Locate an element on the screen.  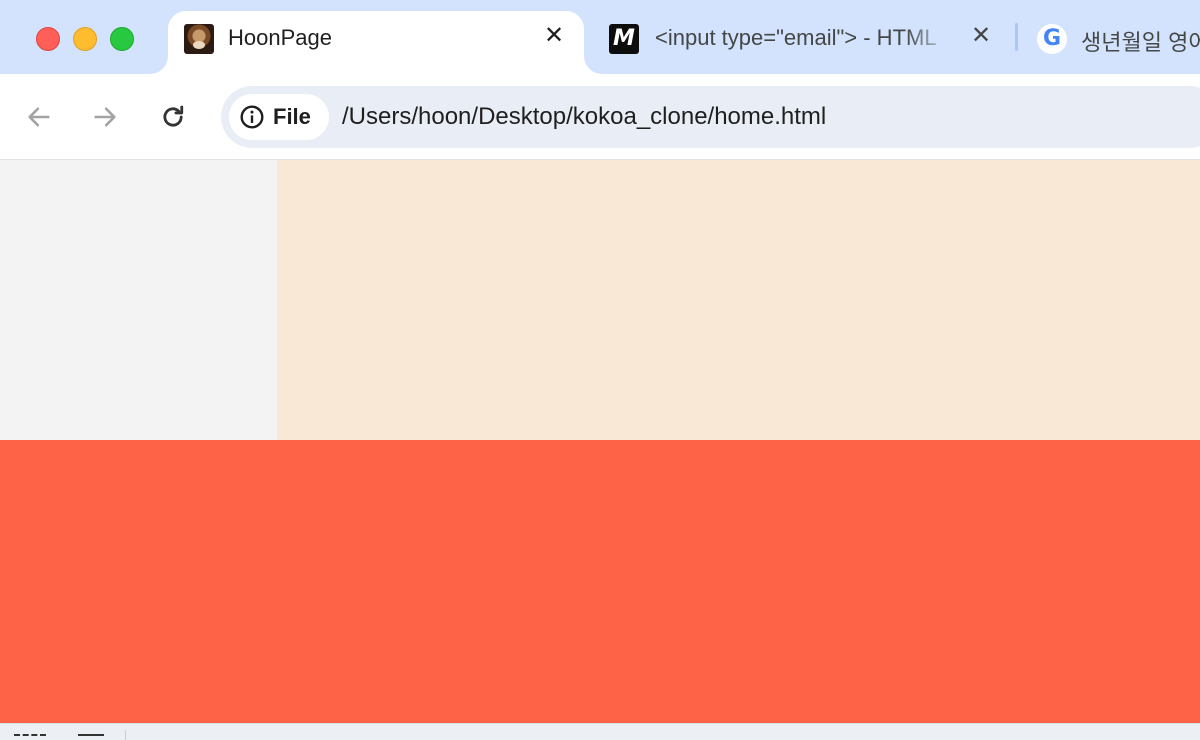
page-sidebar-block is located at coordinates (138, 300).